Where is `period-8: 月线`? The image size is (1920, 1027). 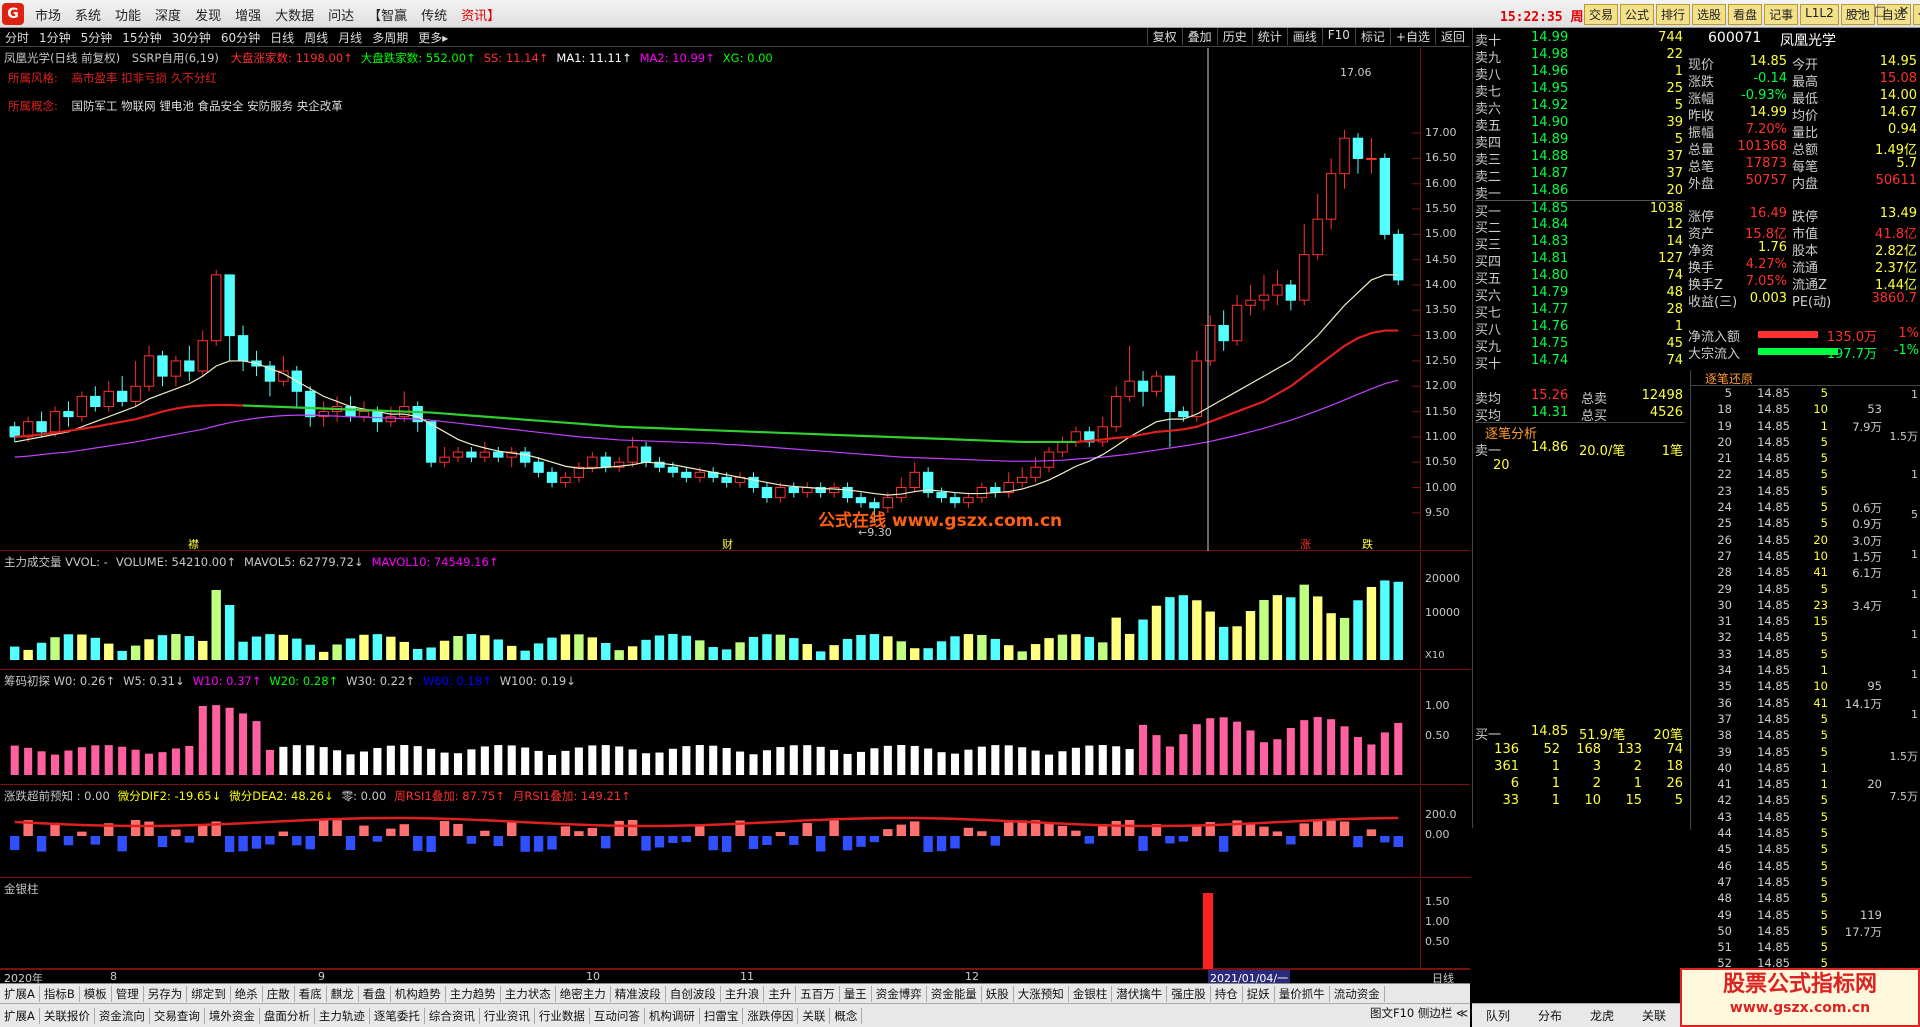 period-8: 月线 is located at coordinates (350, 37).